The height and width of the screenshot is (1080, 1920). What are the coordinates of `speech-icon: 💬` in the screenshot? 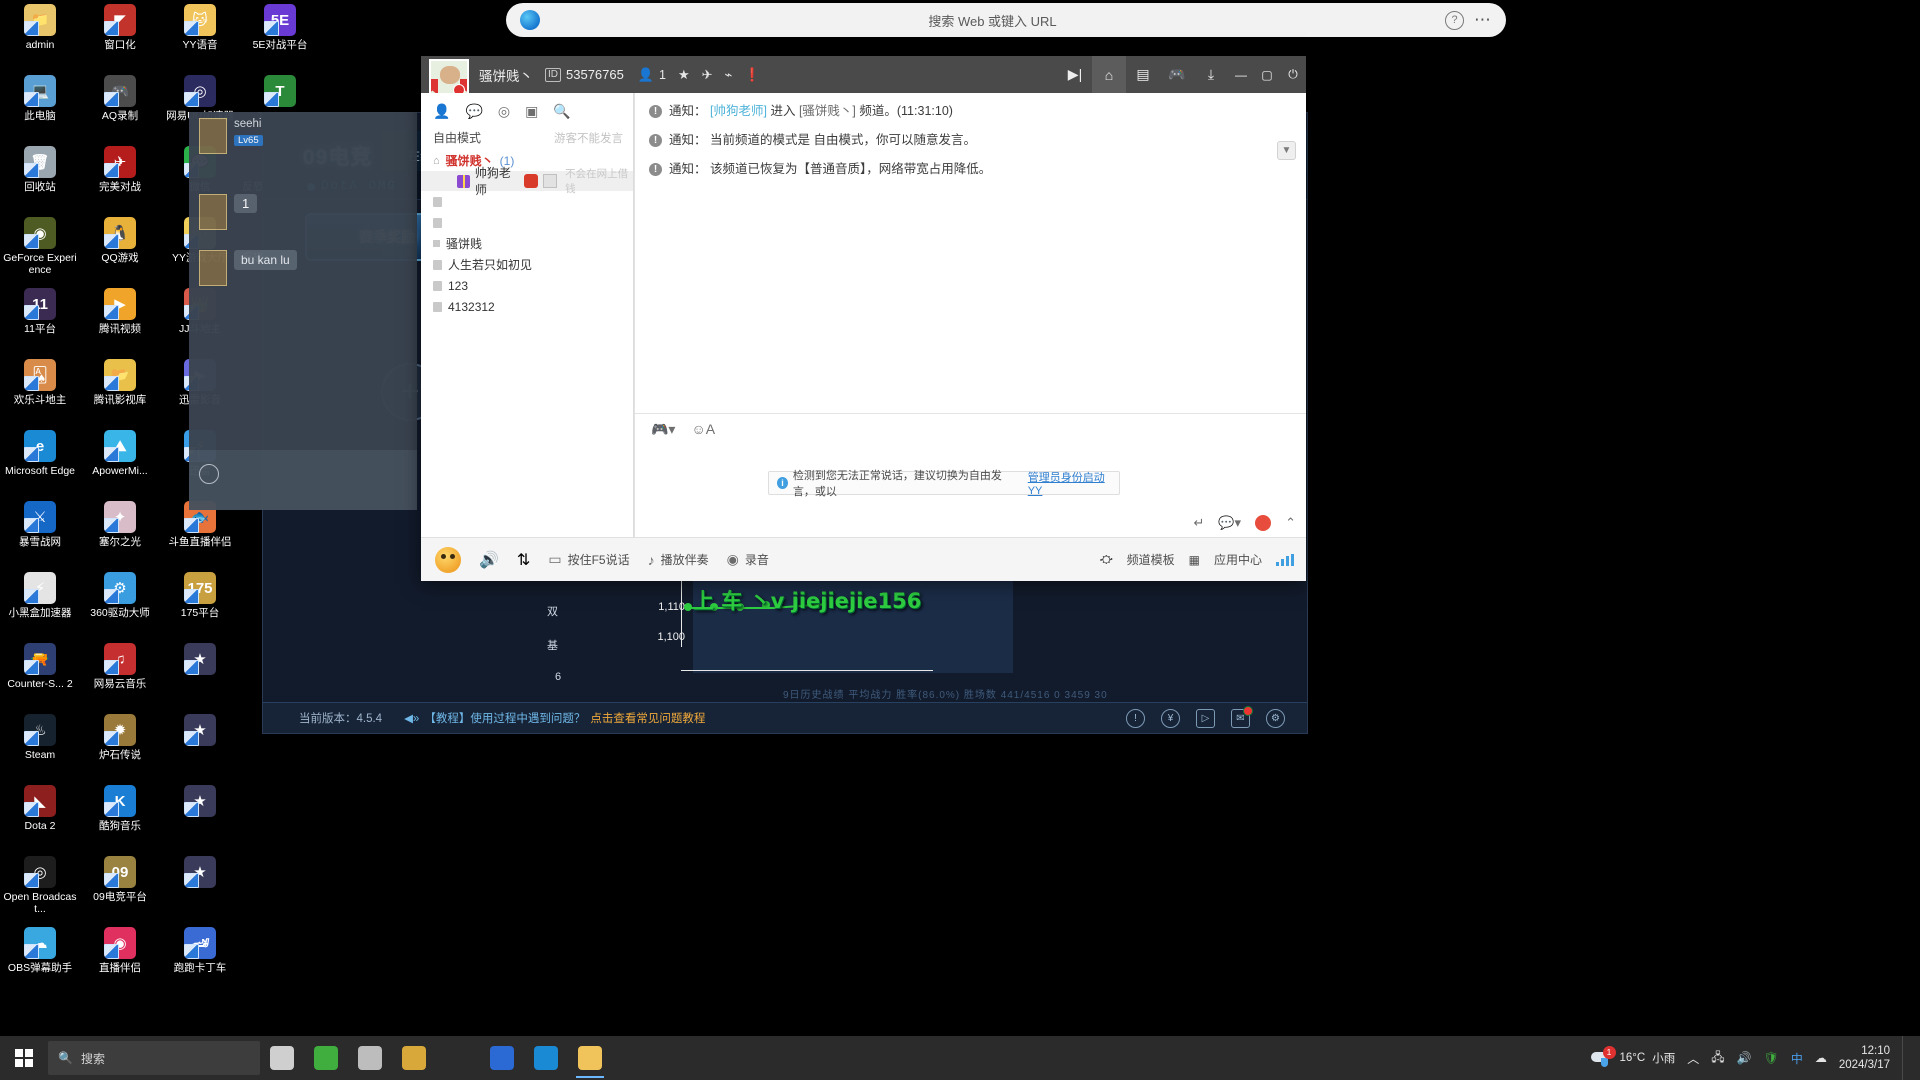 It's located at (473, 111).